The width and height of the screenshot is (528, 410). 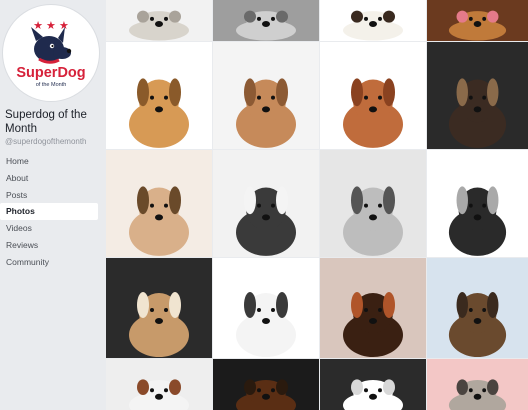 I want to click on page-avatar: ★ ★ ★ SuperDog of the Month, so click(x=51, y=53).